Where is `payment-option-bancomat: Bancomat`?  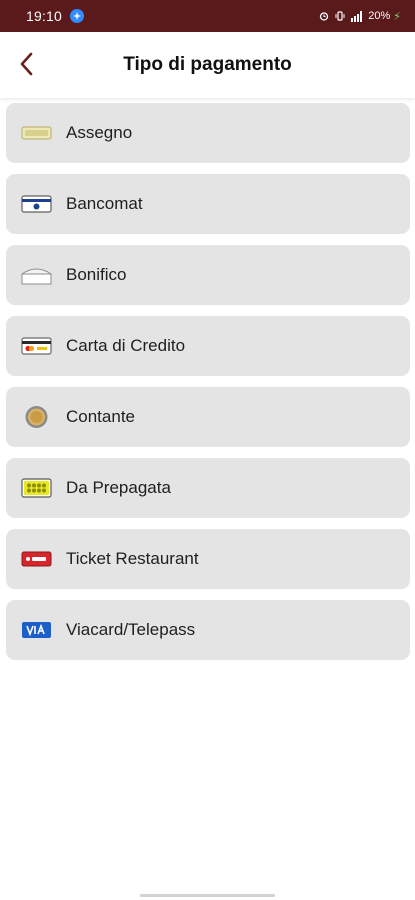
payment-option-bancomat: Bancomat is located at coordinates (208, 204).